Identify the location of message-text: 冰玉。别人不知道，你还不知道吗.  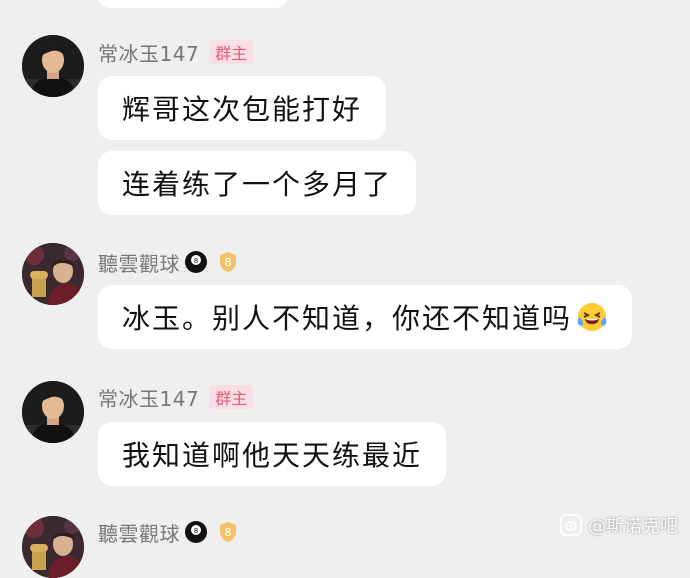
(347, 318).